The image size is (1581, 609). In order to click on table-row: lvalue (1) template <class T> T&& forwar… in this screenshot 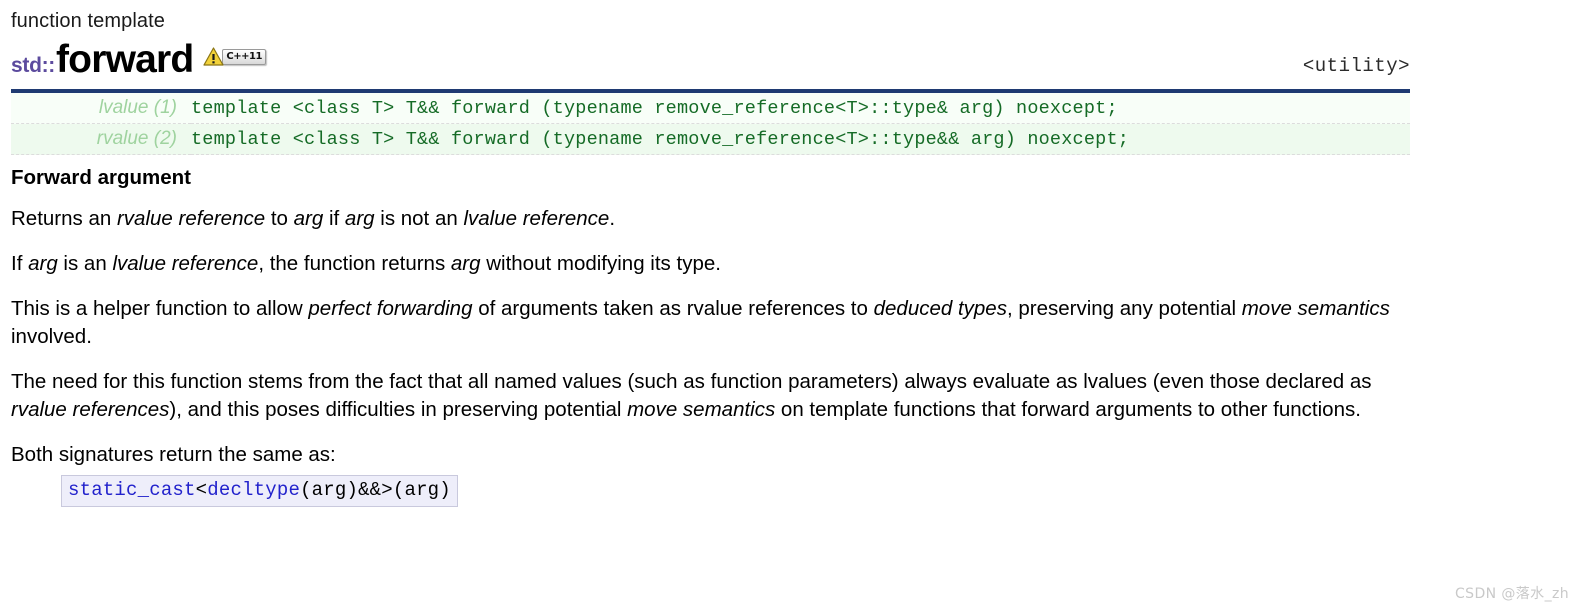, I will do `click(710, 108)`.